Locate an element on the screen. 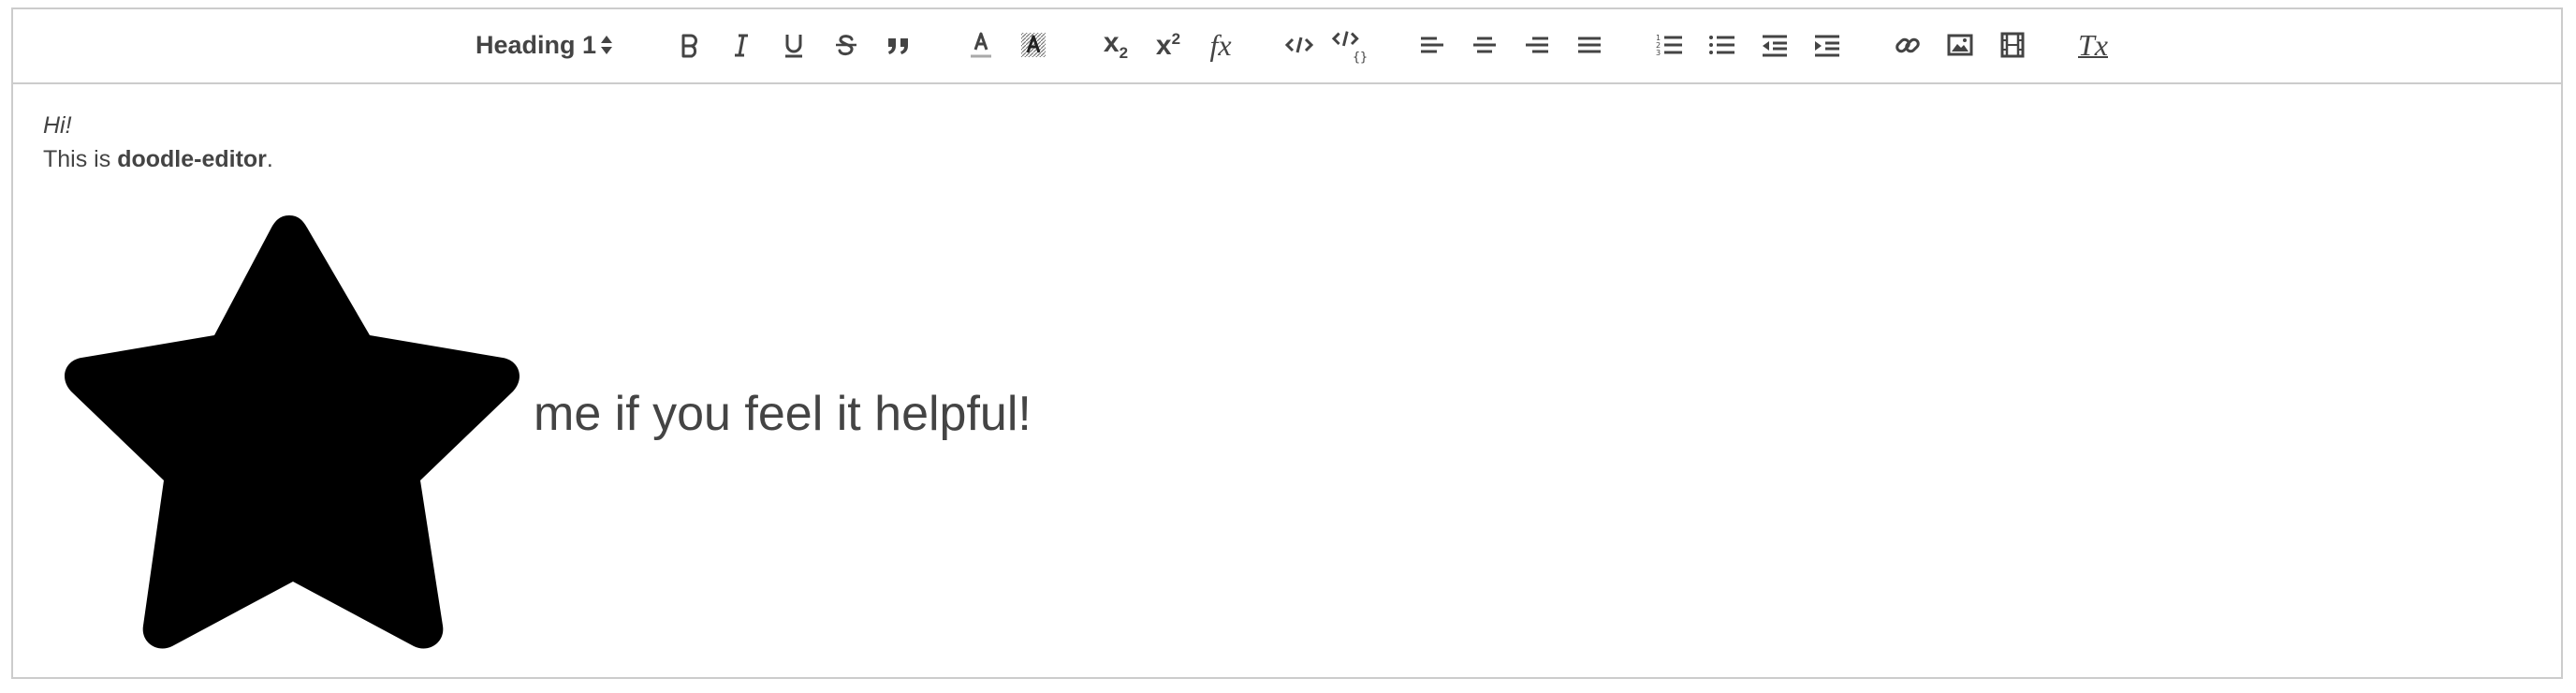 This screenshot has height=693, width=2576. ordered-list-button: 123 is located at coordinates (1670, 45).